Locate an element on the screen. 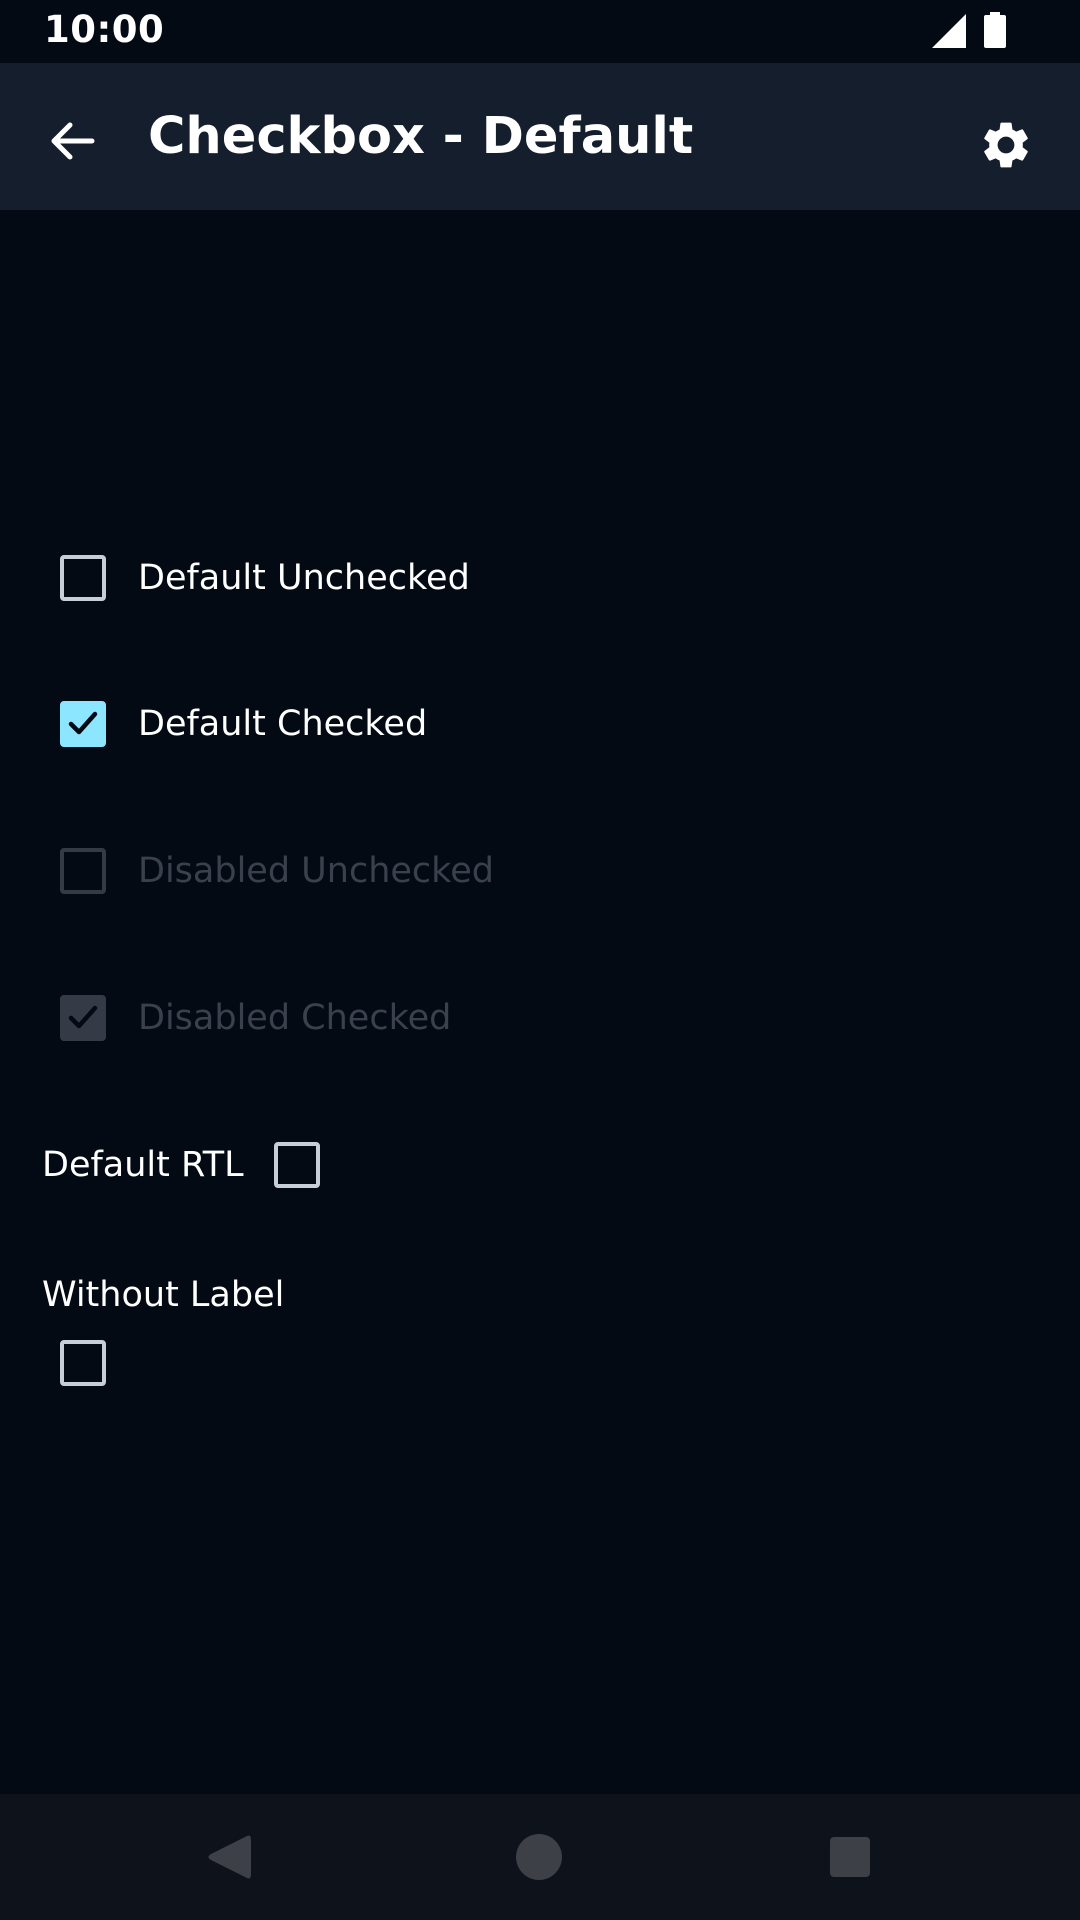  nav-back-icon is located at coordinates (228, 1857).